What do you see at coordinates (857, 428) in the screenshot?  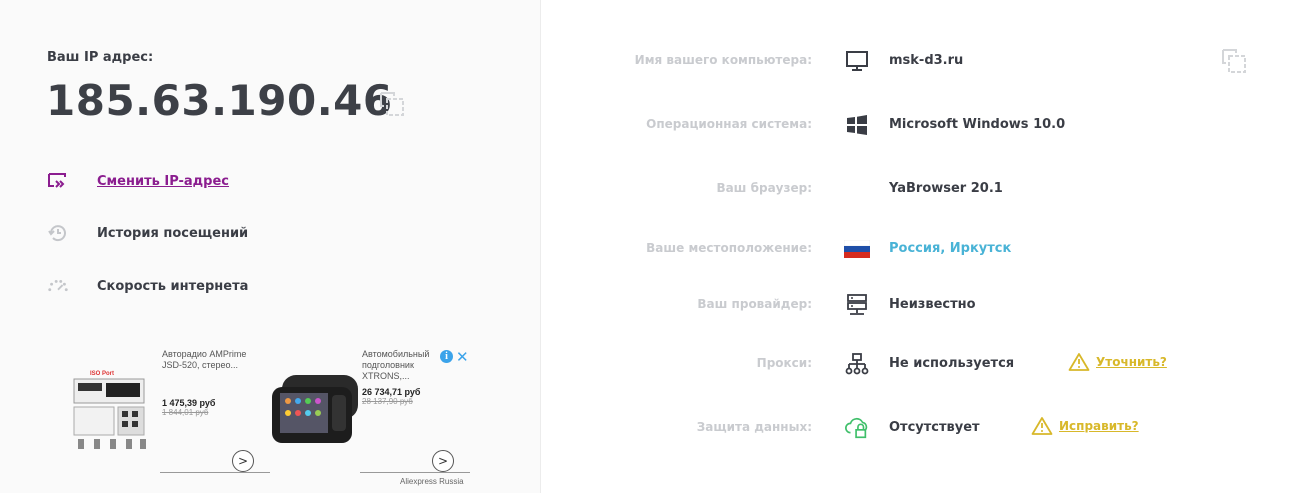 I see `cloud-lock-icon` at bounding box center [857, 428].